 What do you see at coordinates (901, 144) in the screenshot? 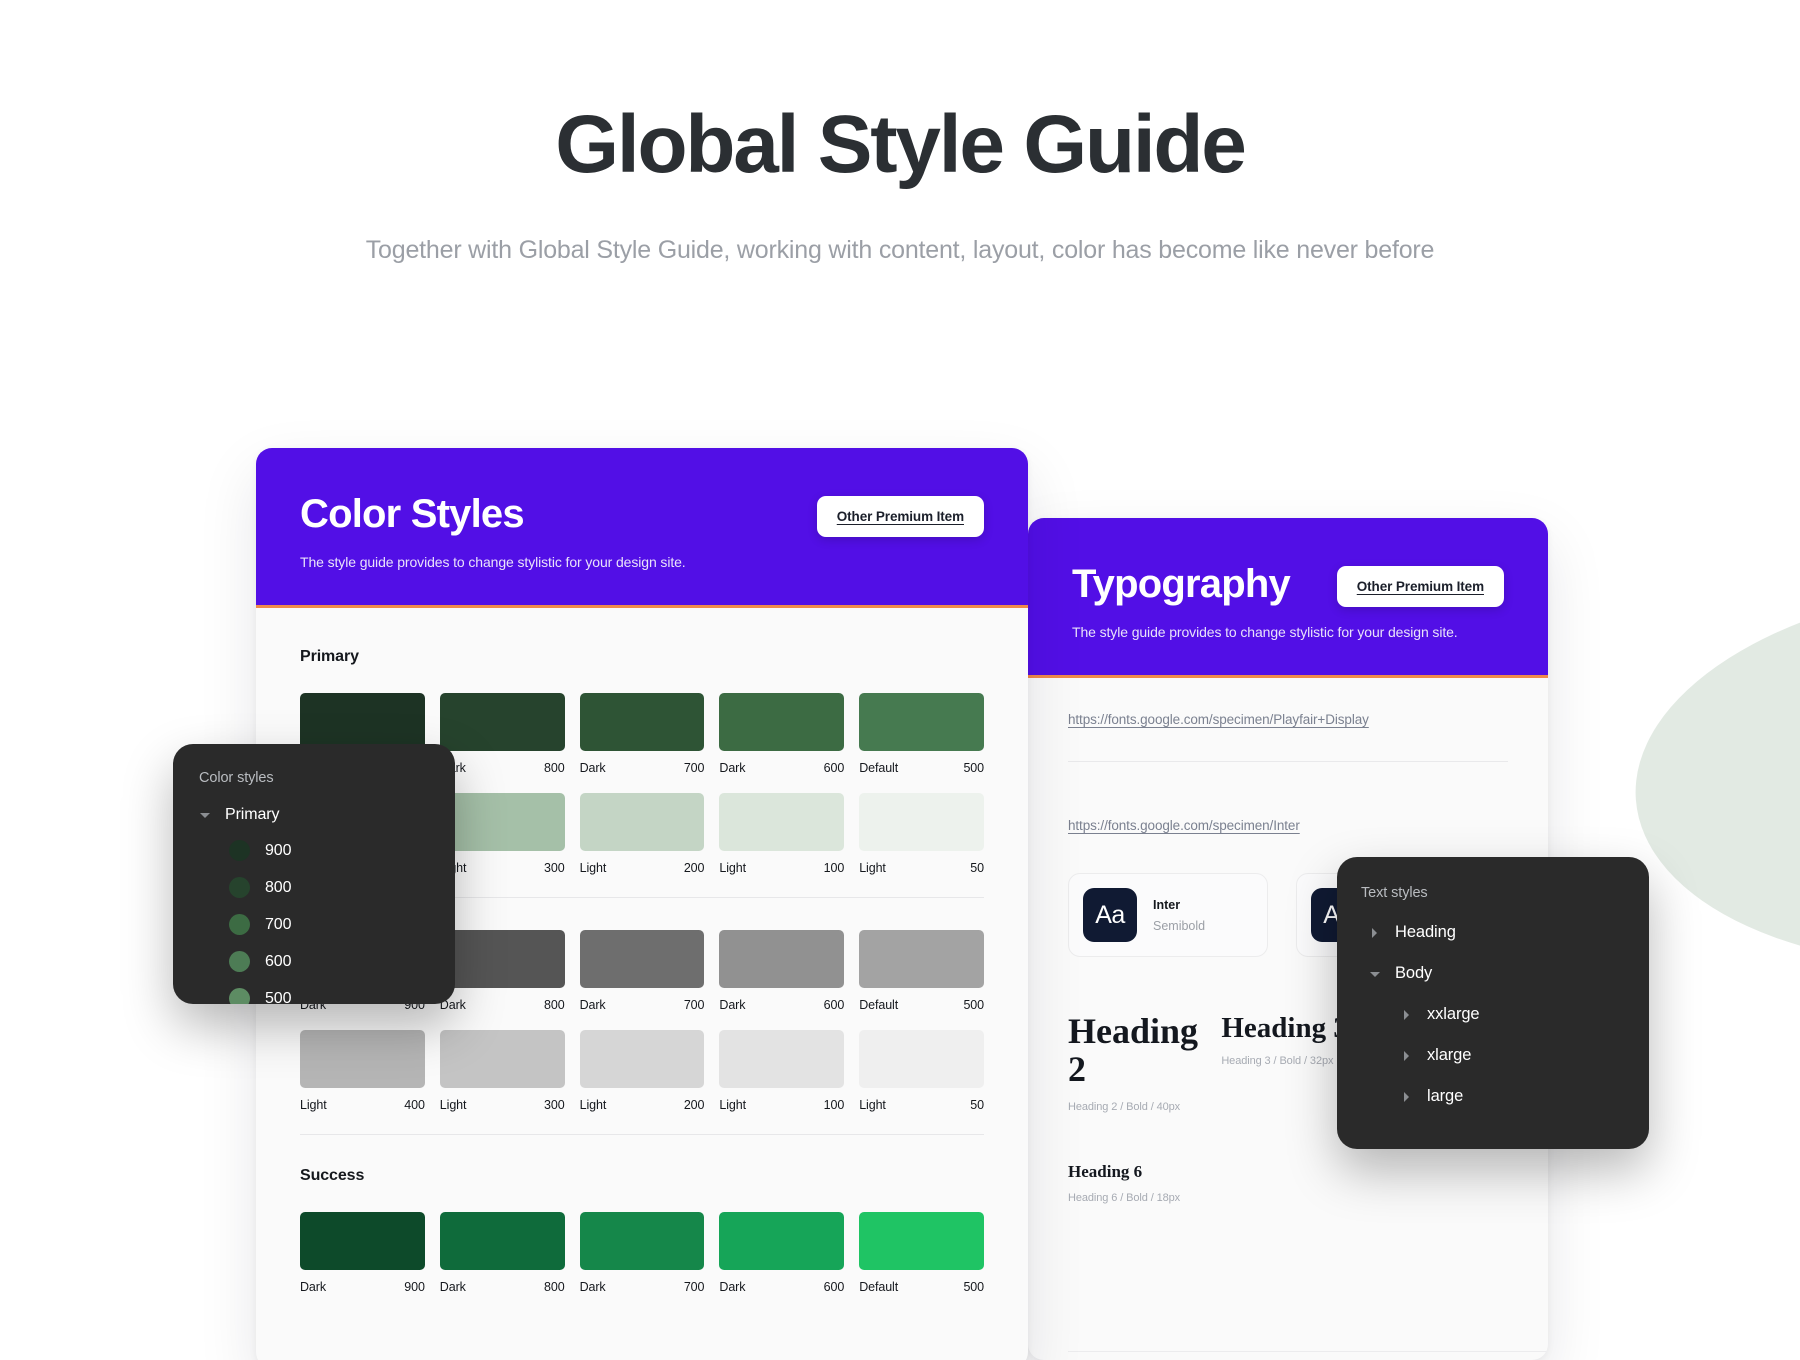
I see `page-title: Global Style Guide` at bounding box center [901, 144].